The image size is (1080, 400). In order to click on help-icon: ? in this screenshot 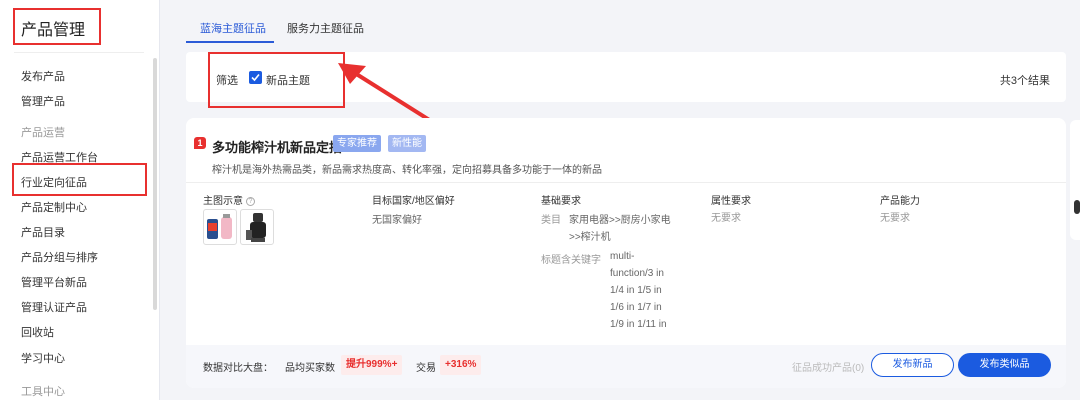, I will do `click(250, 201)`.